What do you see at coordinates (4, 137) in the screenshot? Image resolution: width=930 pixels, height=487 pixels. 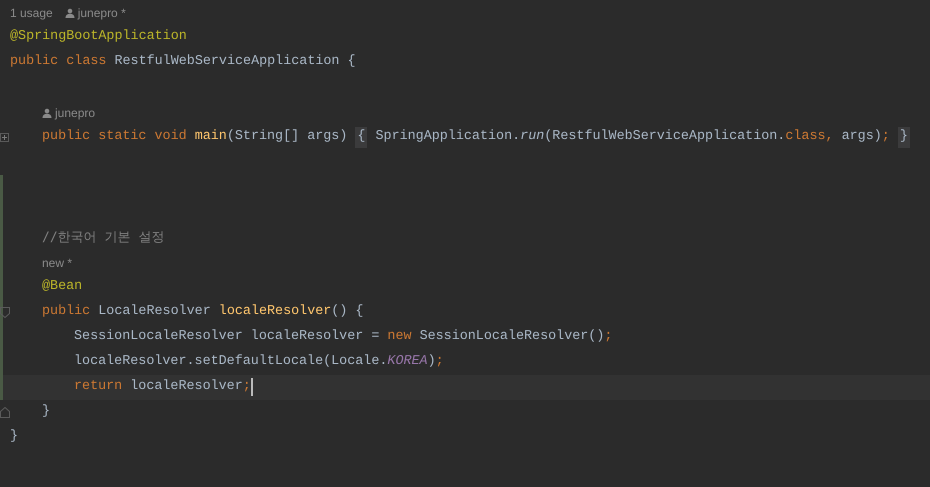 I see `fold-expand-icon` at bounding box center [4, 137].